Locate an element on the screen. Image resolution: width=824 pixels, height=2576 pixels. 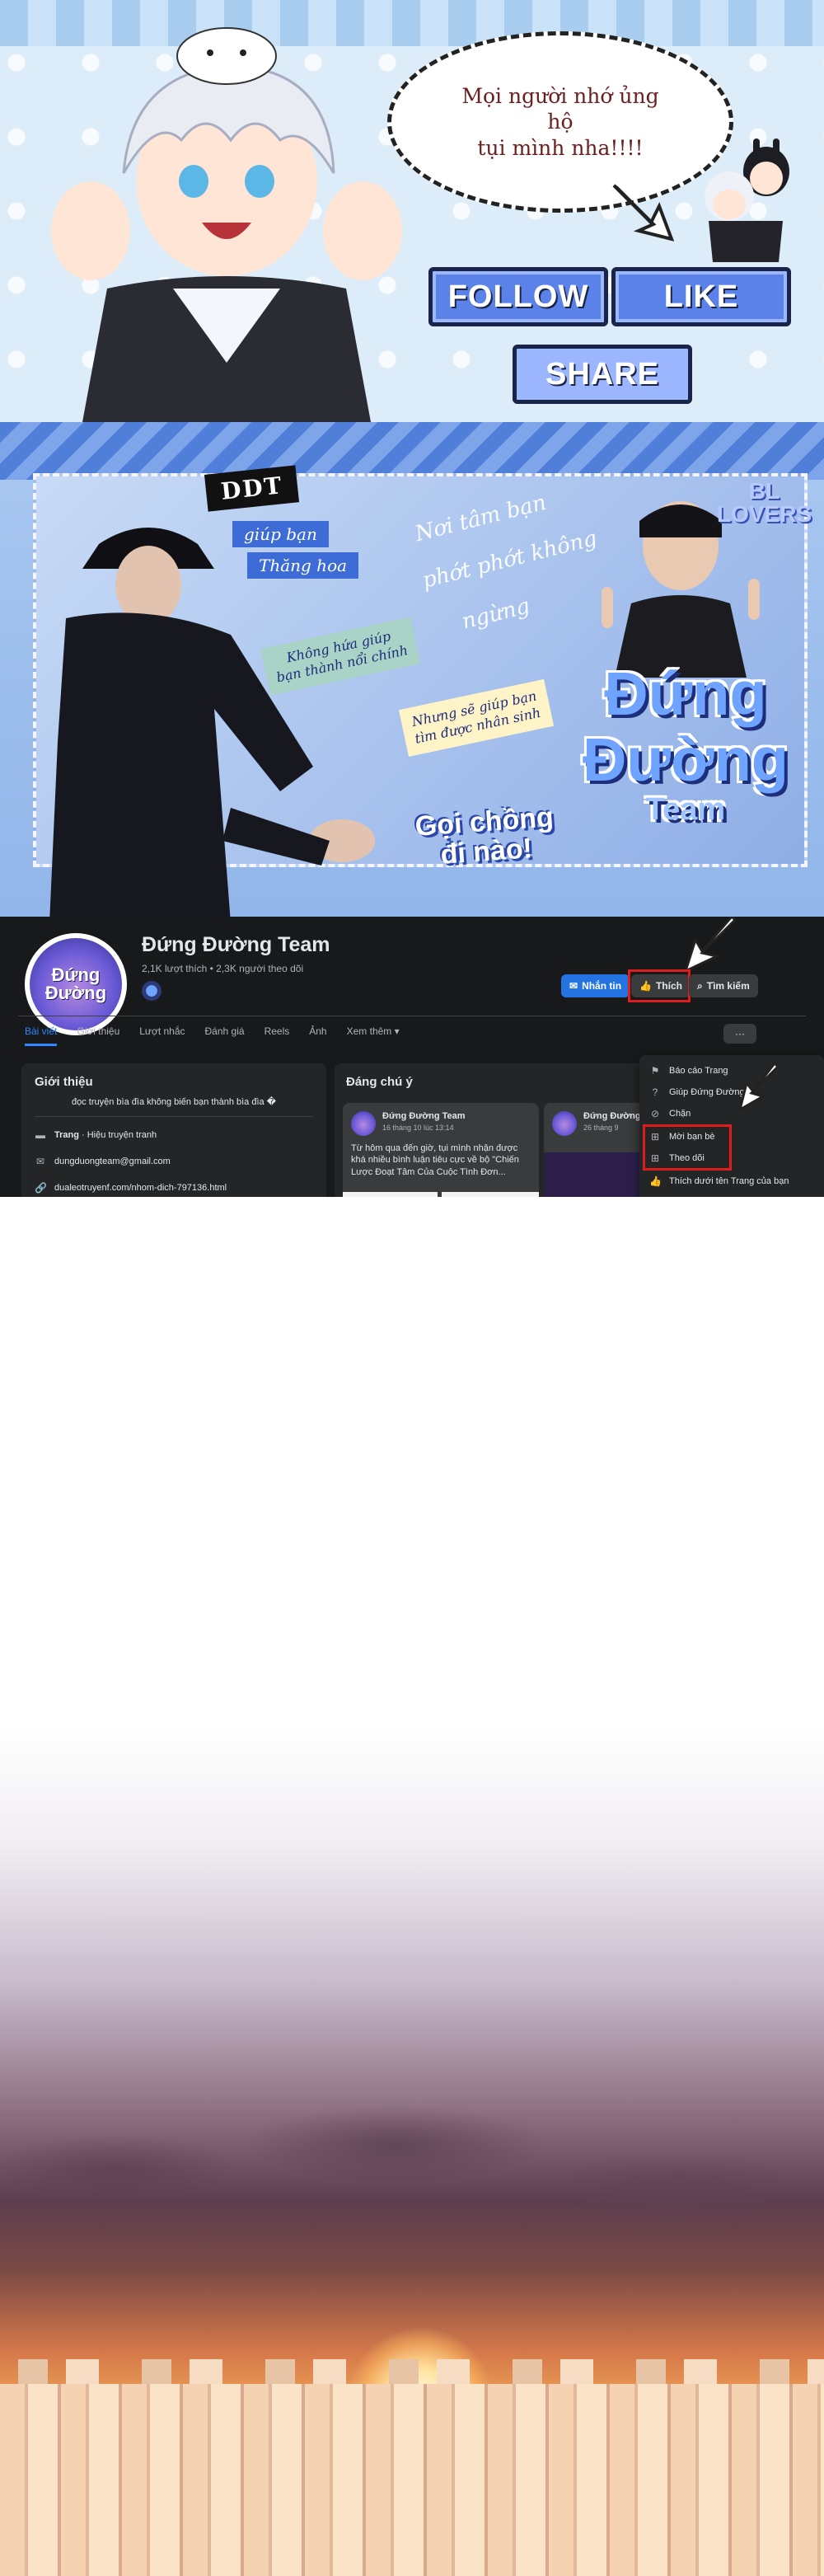
tab-photos: Ảnh is located at coordinates (317, 1036).